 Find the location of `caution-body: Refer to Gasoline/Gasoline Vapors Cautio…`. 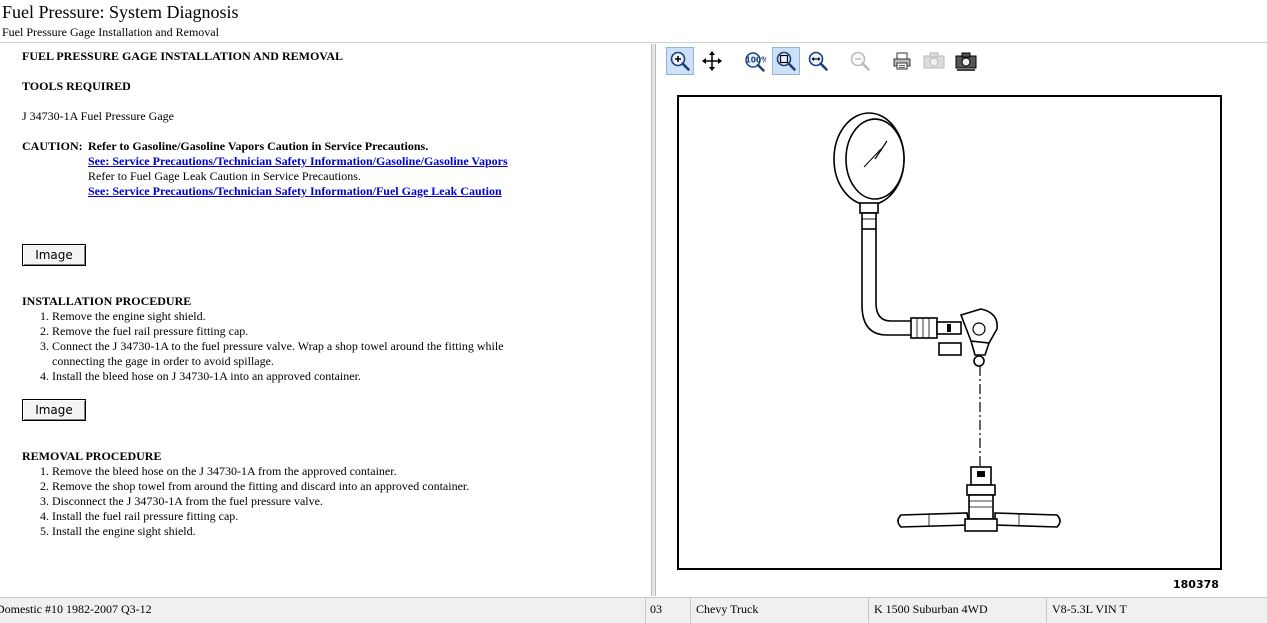

caution-body: Refer to Gasoline/Gasoline Vapors Cautio… is located at coordinates (298, 169).